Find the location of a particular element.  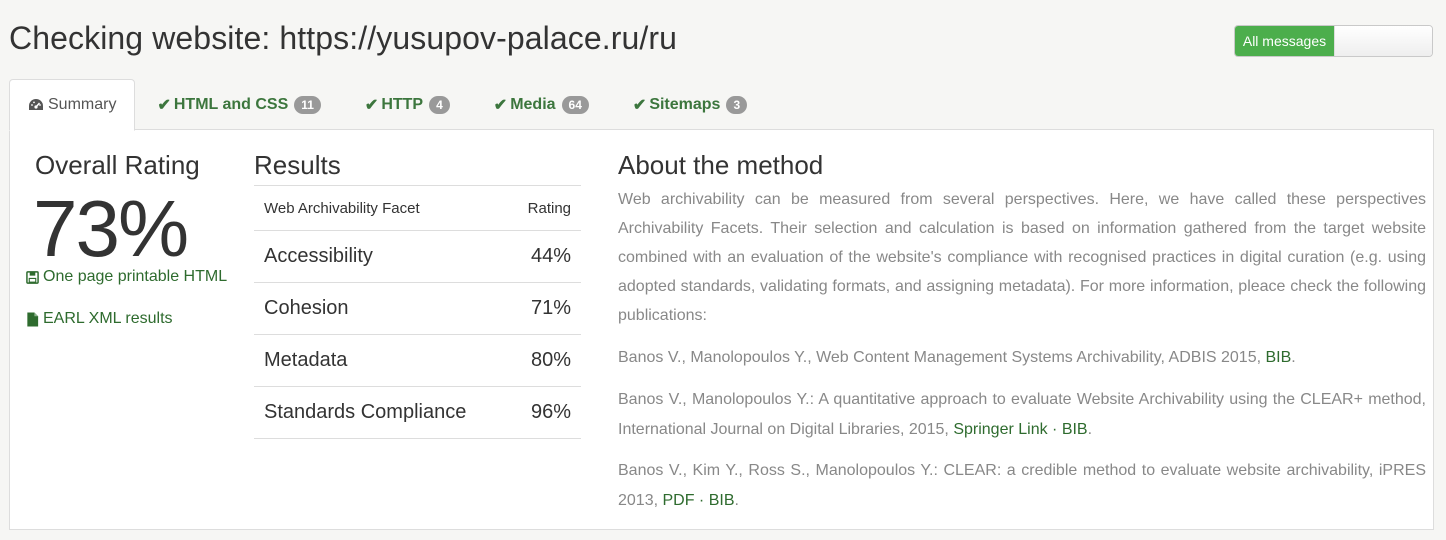

tab-label: Summary is located at coordinates (82, 104).